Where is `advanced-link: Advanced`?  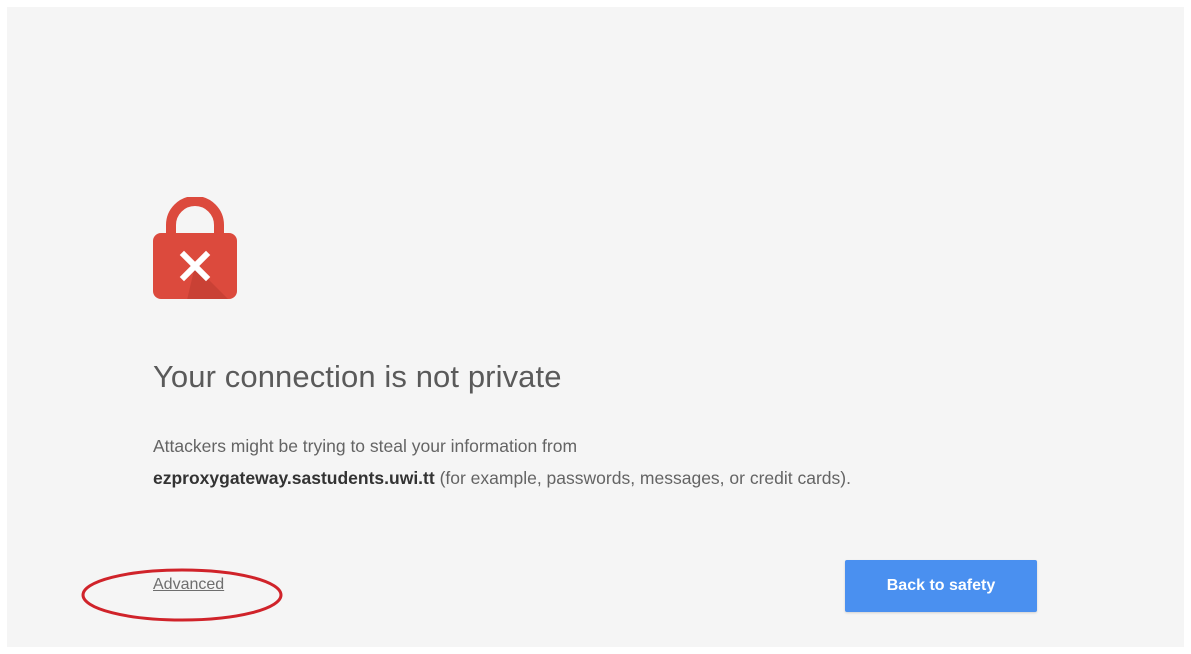
advanced-link: Advanced is located at coordinates (188, 585).